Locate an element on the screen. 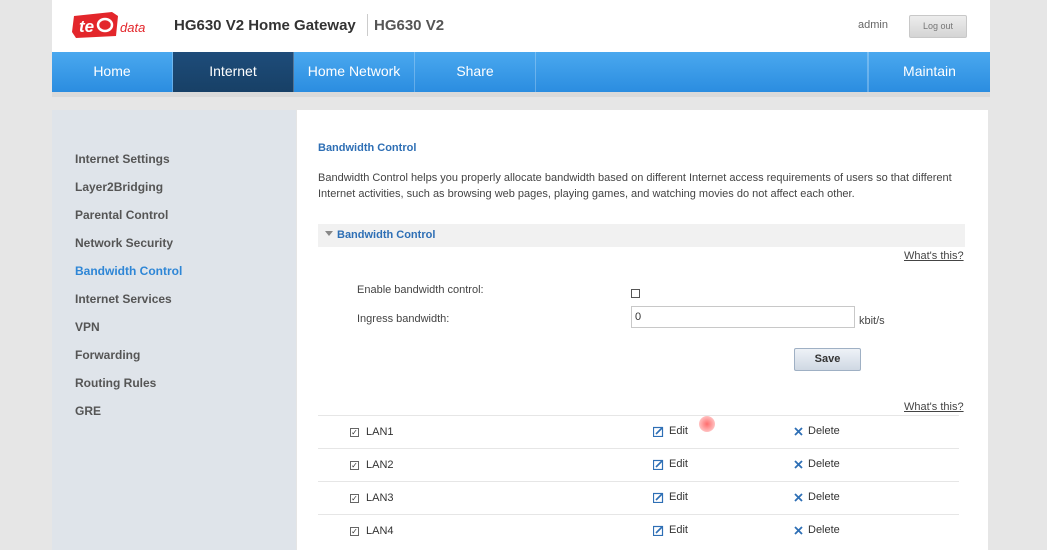  username: admin is located at coordinates (873, 25).